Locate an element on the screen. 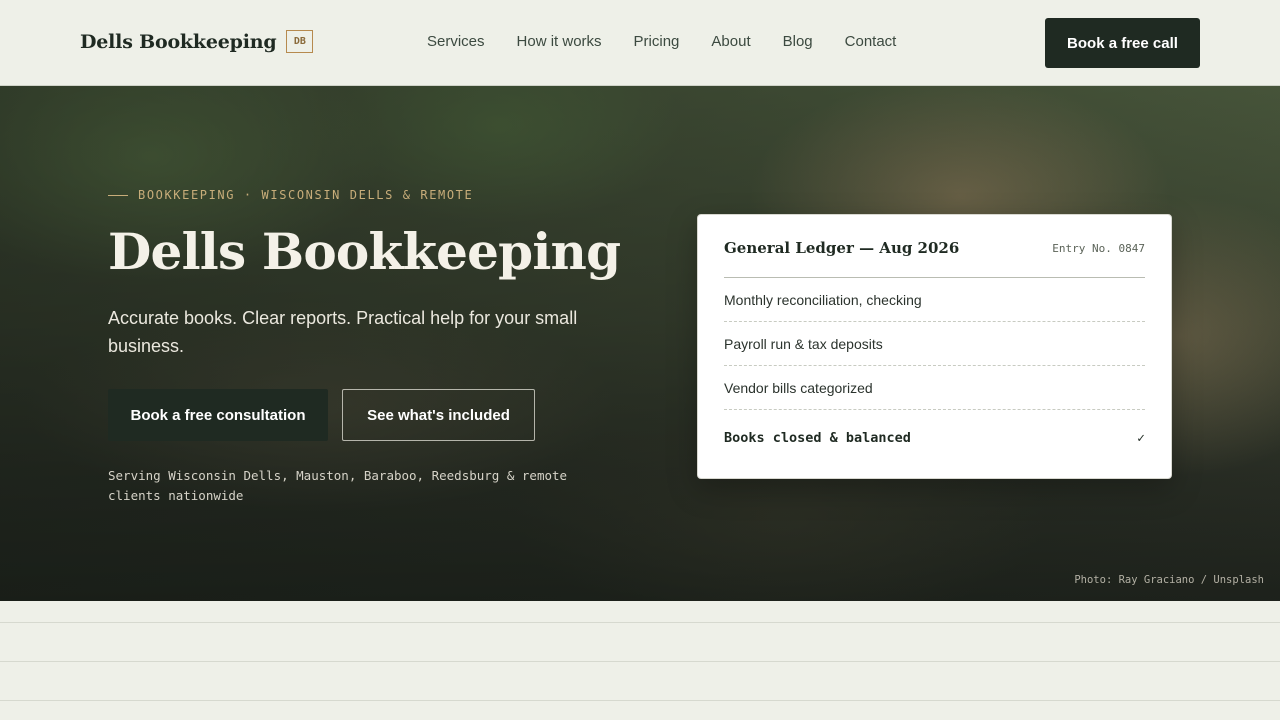  hero-eyebrow: BOOKKEEPING · WISCONSIN DELLS & REMOTE is located at coordinates (290, 195).